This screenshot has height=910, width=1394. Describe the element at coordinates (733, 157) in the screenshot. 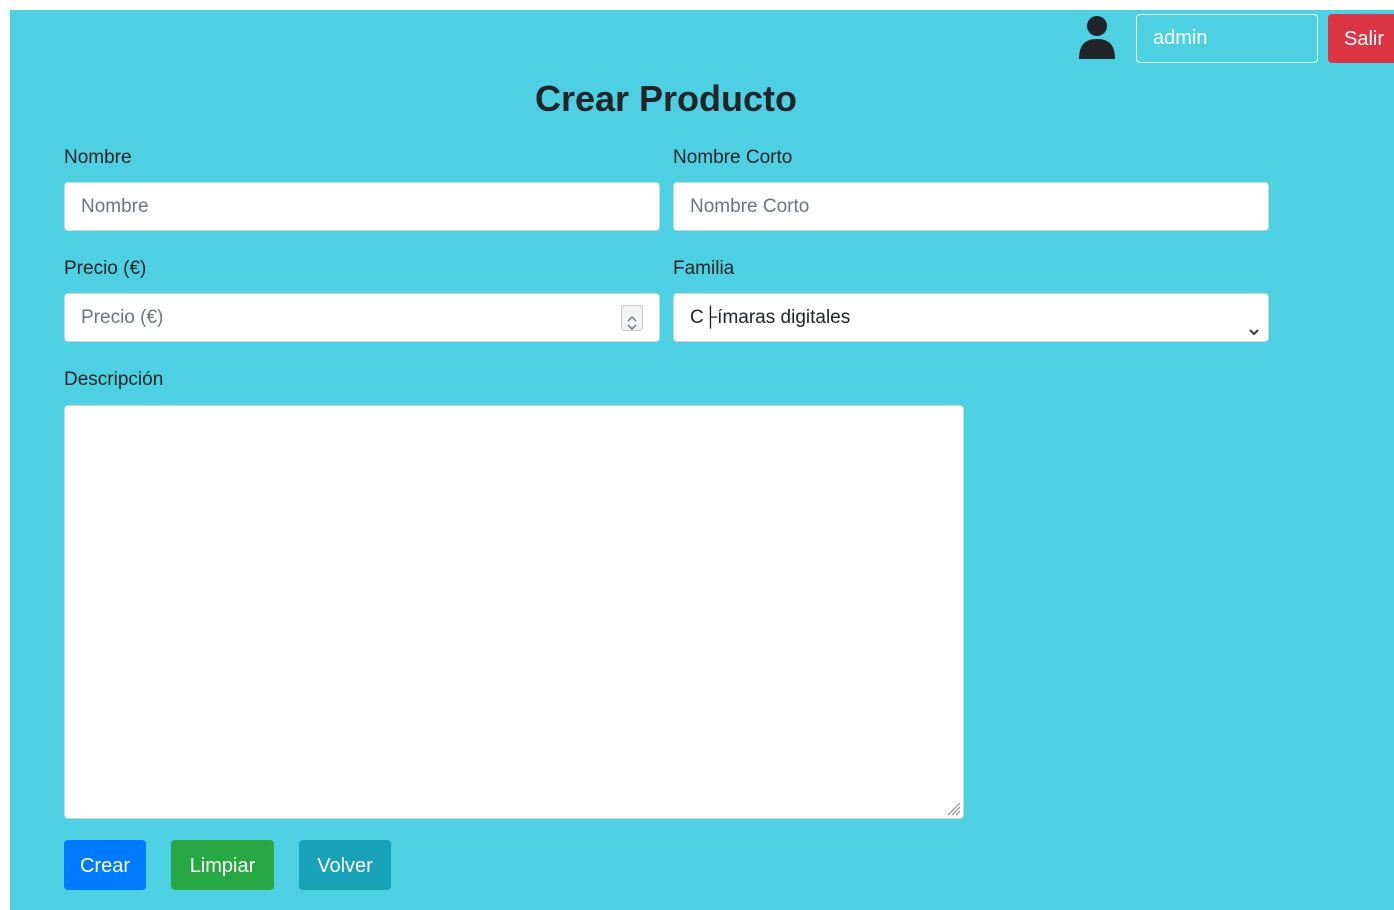

I see `short-name-label: Nombre Corto` at that location.